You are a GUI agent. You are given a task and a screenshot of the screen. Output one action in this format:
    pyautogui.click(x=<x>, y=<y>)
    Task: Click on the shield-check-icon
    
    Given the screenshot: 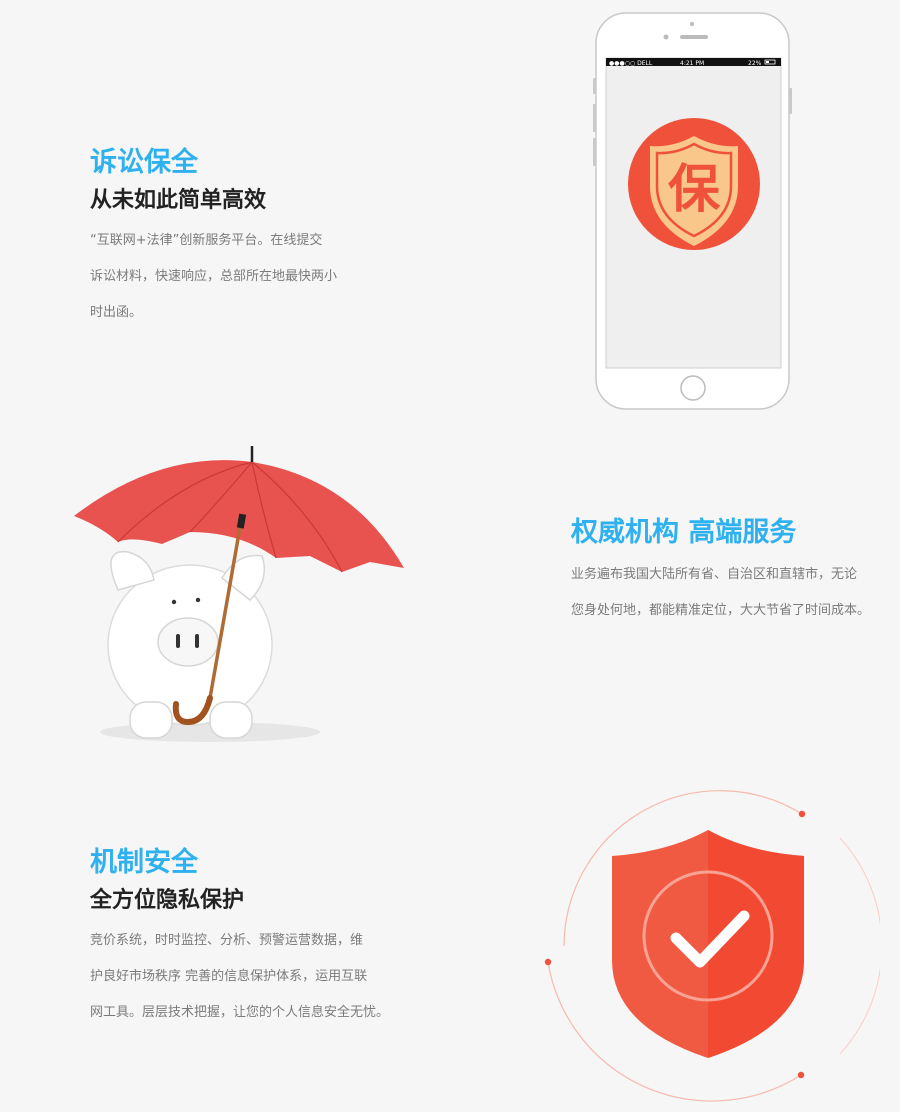 What is the action you would take?
    pyautogui.click(x=712, y=946)
    